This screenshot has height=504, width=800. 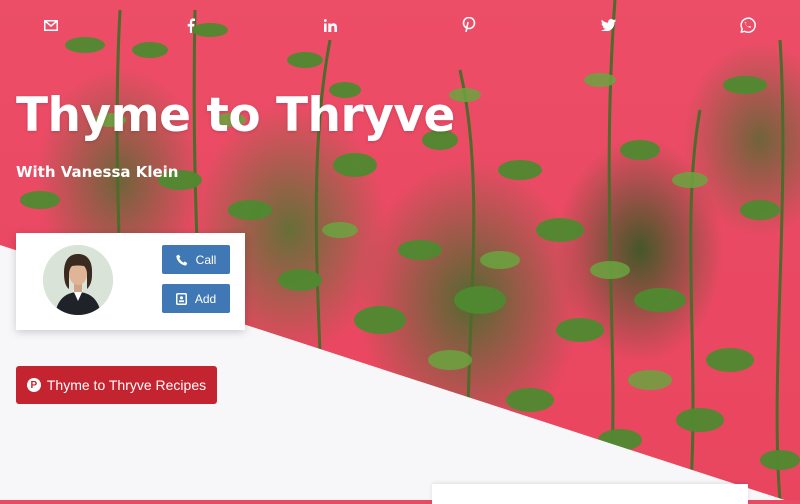 What do you see at coordinates (469, 25) in the screenshot?
I see `pinterest-icon` at bounding box center [469, 25].